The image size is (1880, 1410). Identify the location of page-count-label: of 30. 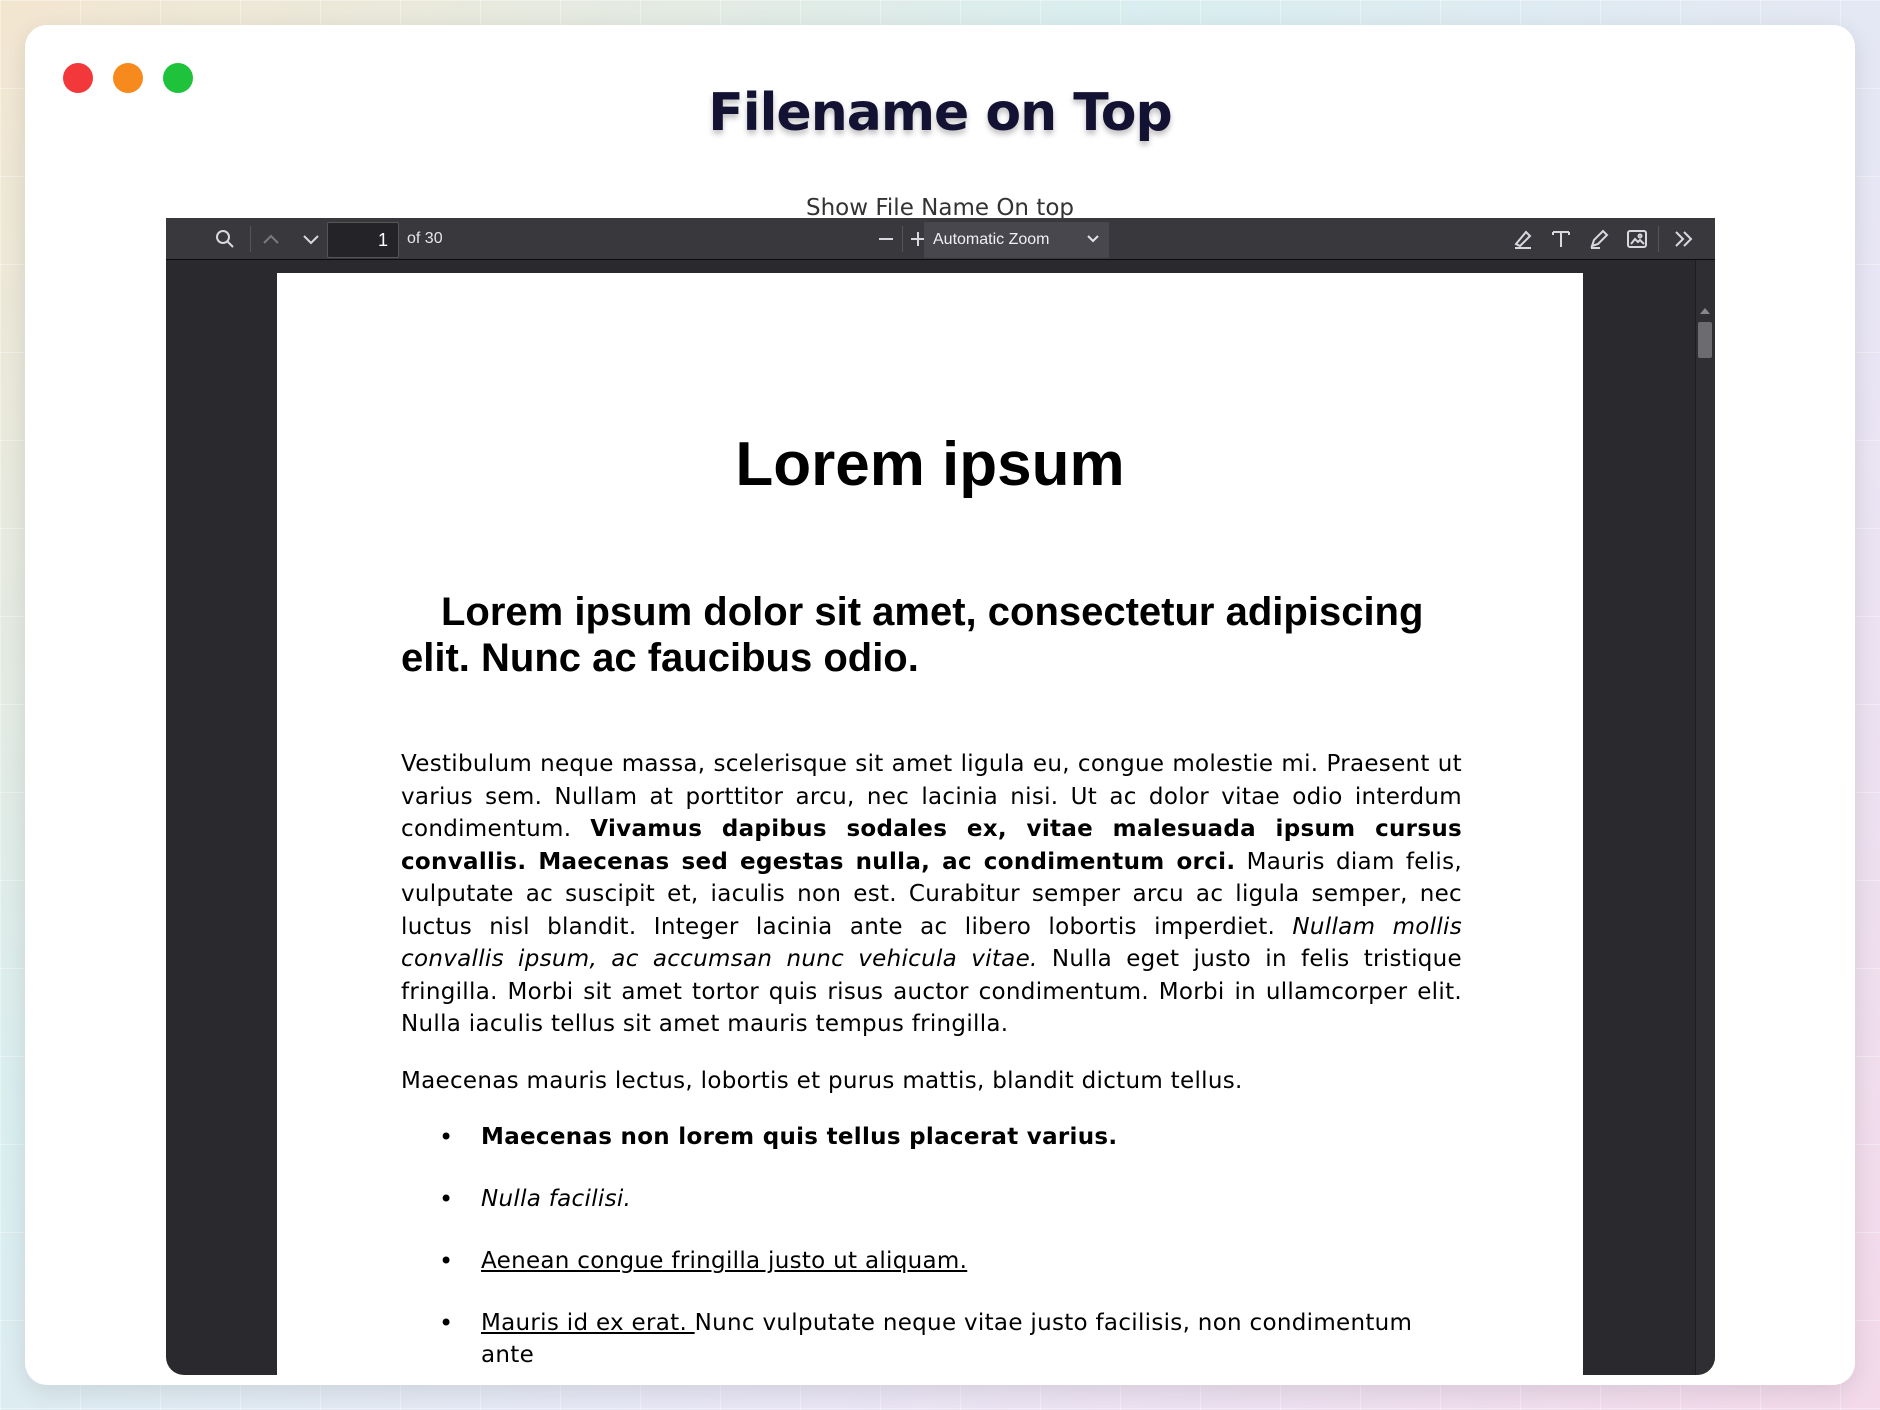
(425, 238).